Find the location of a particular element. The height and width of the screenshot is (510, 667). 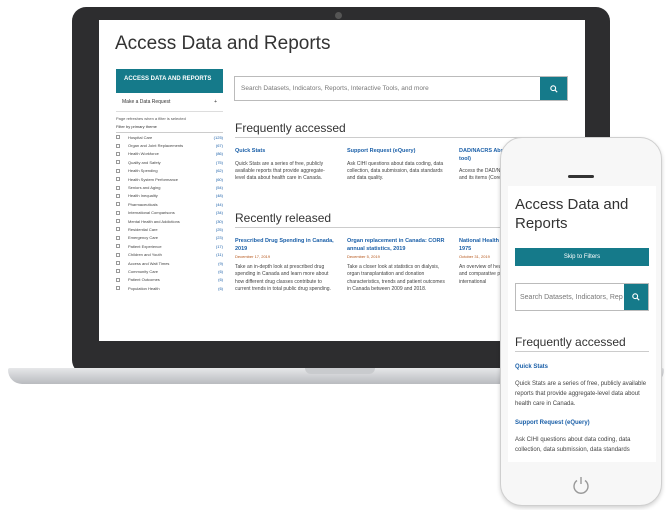

theme-filter-item: Children and Youth (11) is located at coordinates (169, 254).